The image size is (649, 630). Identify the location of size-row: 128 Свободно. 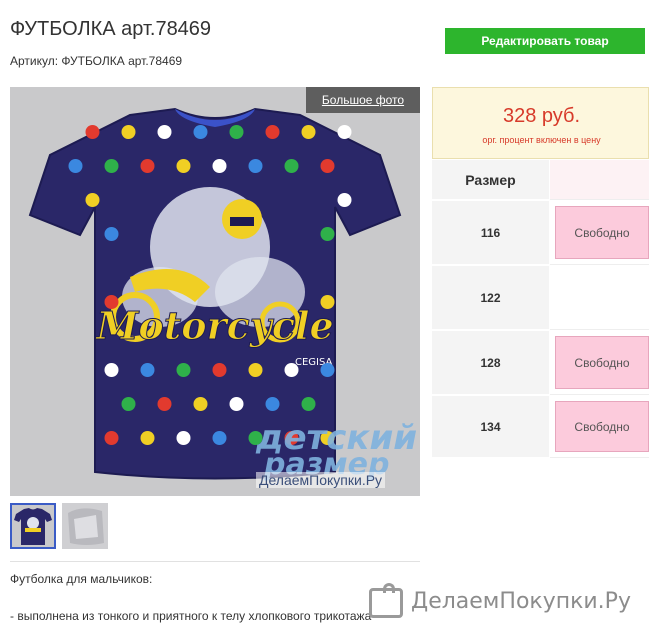
(540, 363).